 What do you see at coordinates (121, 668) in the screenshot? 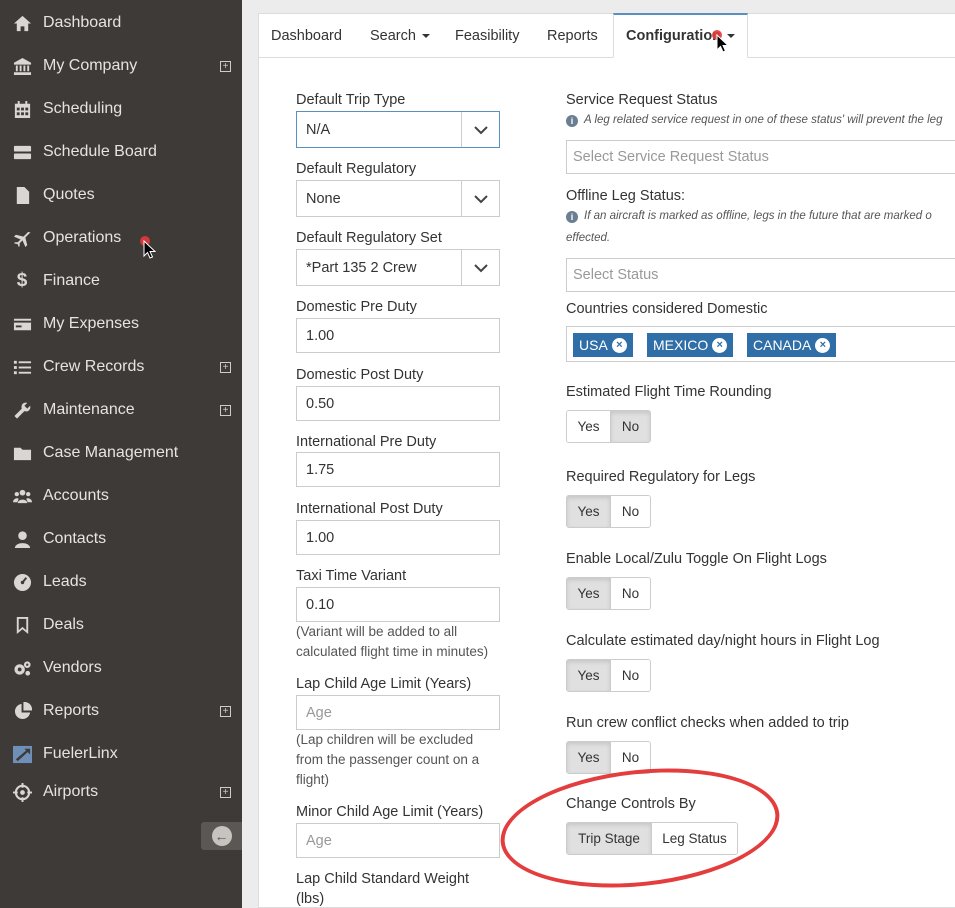
I see `sidebar-item-vendors: Vendors` at bounding box center [121, 668].